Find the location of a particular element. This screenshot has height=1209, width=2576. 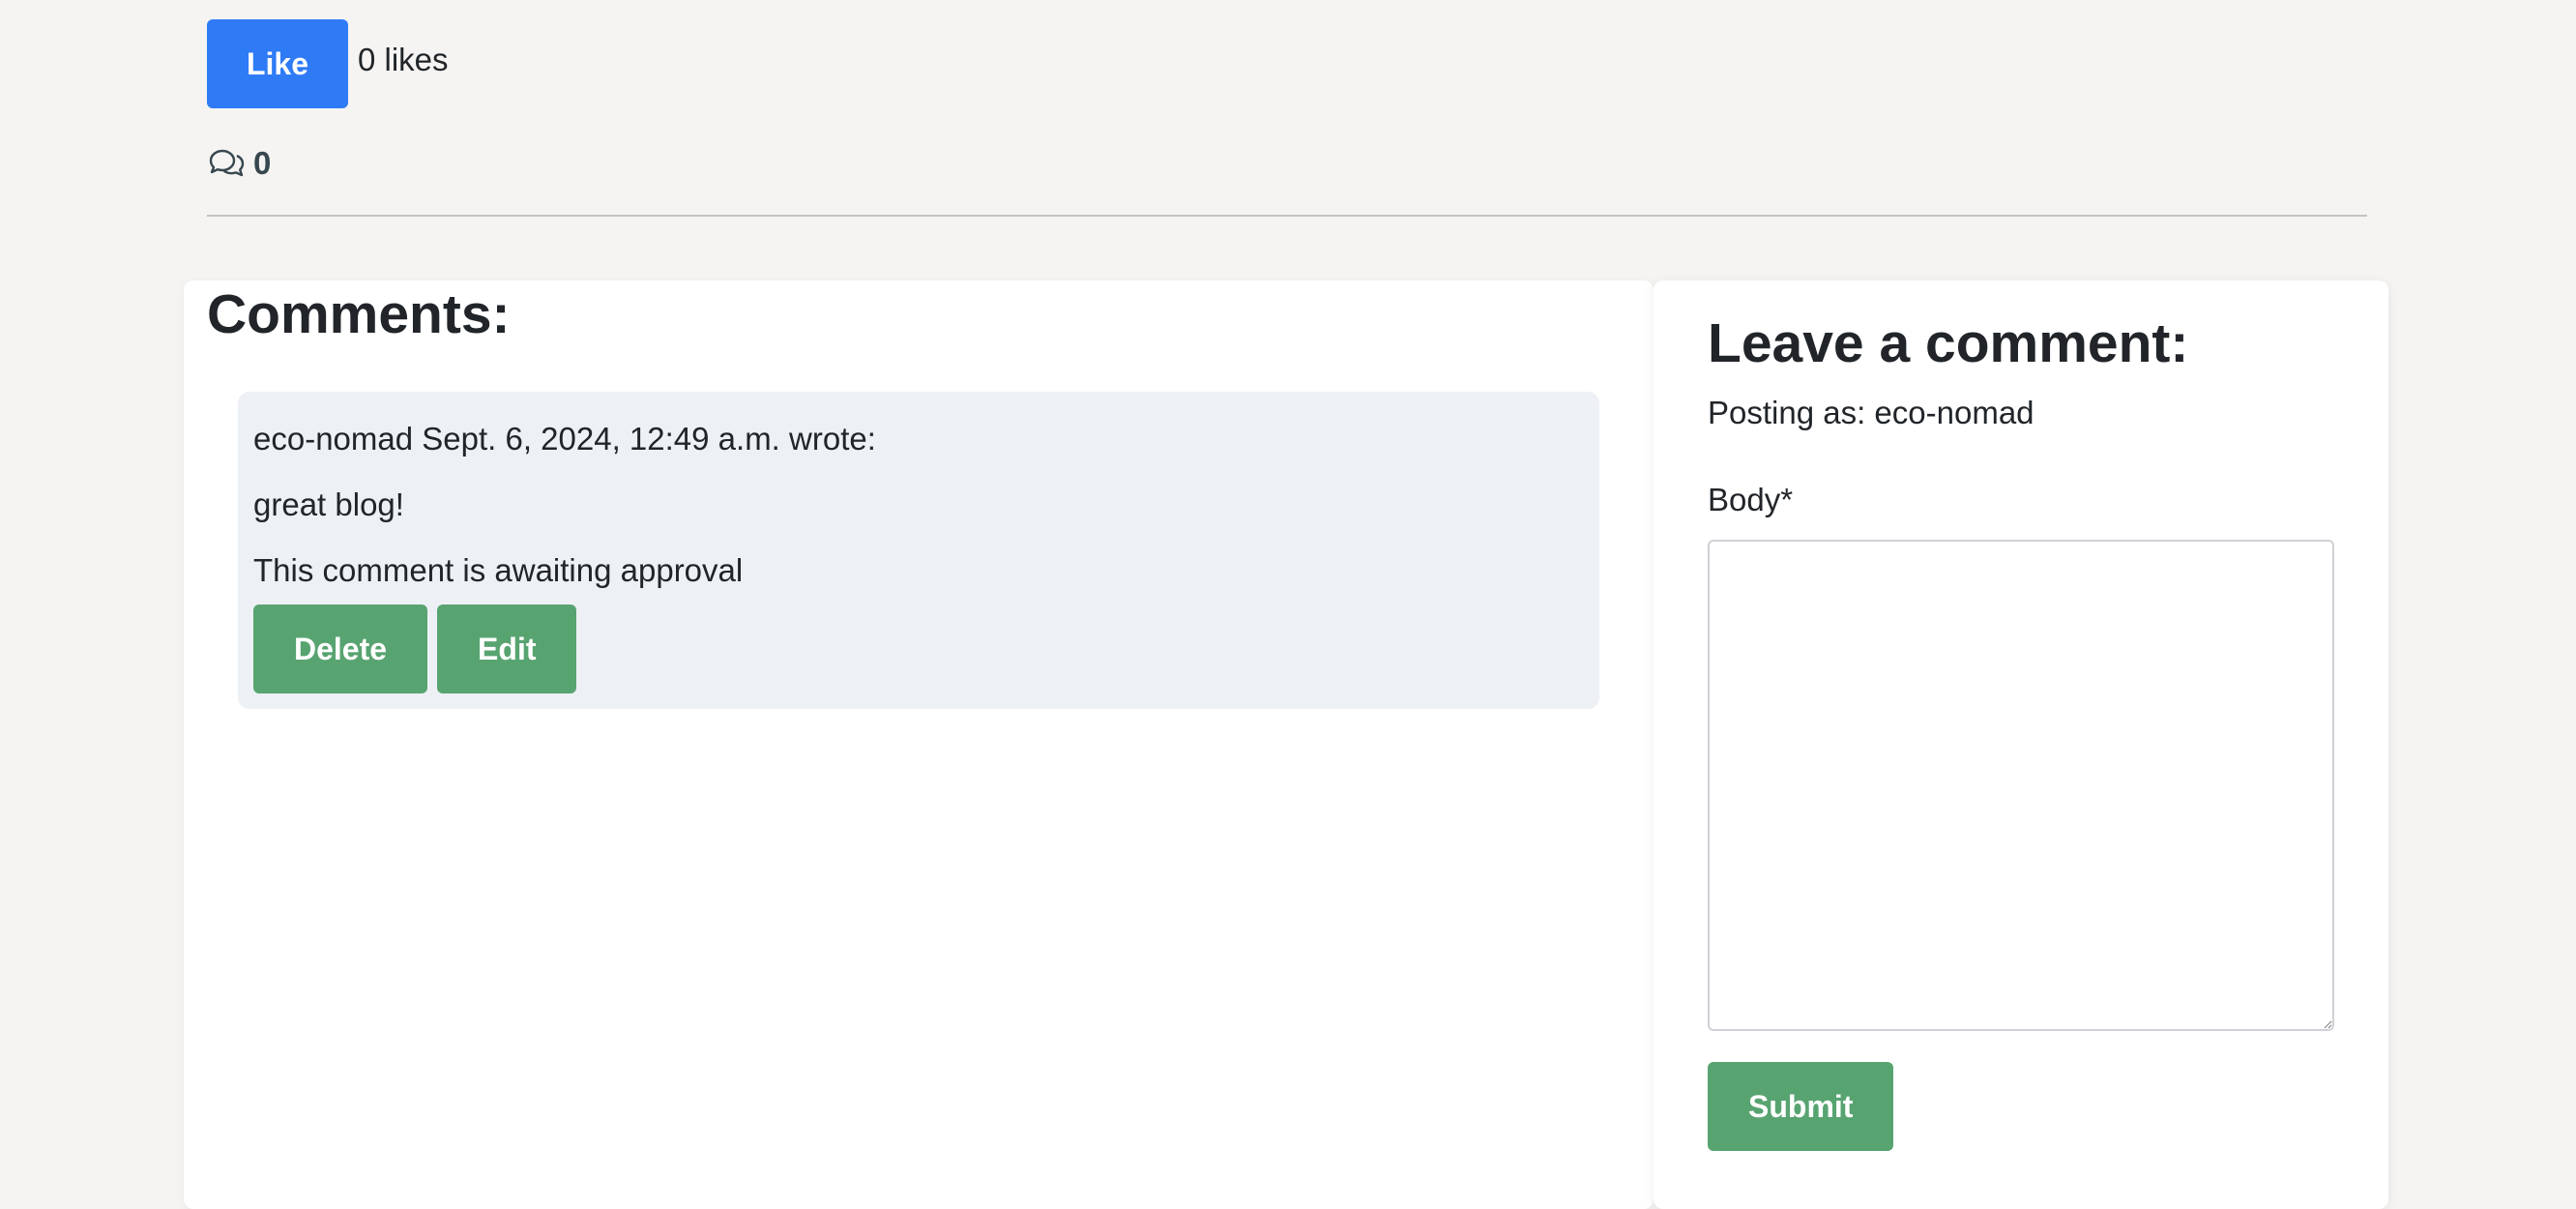

comment-count: 0 is located at coordinates (262, 163).